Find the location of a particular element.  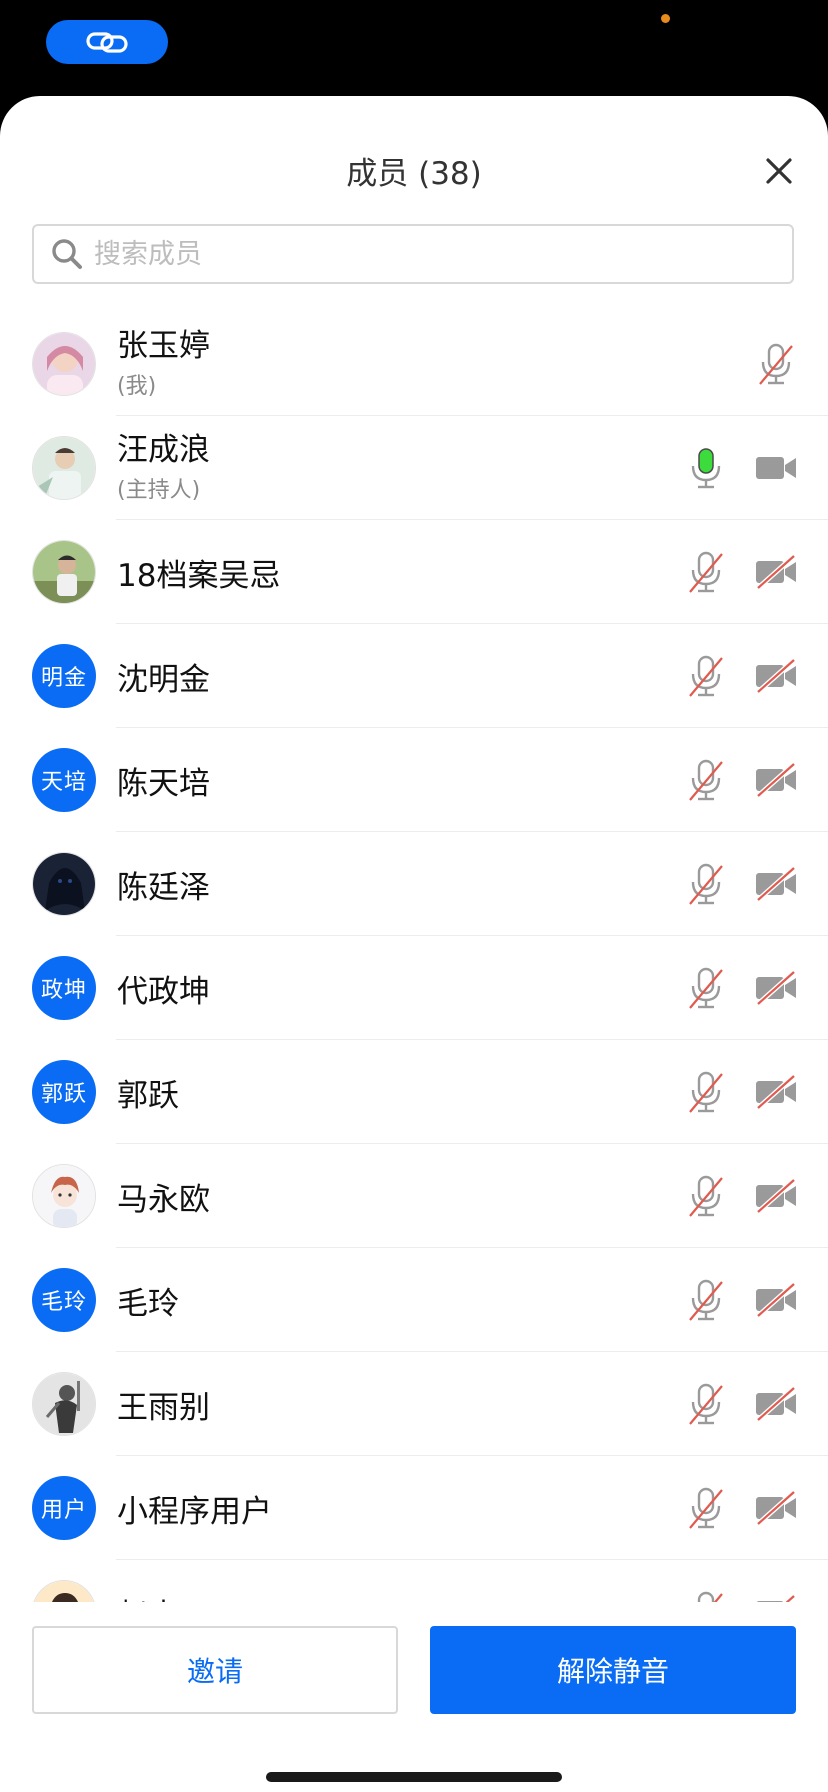

member-row: 天培 陈天培 is located at coordinates (414, 780).